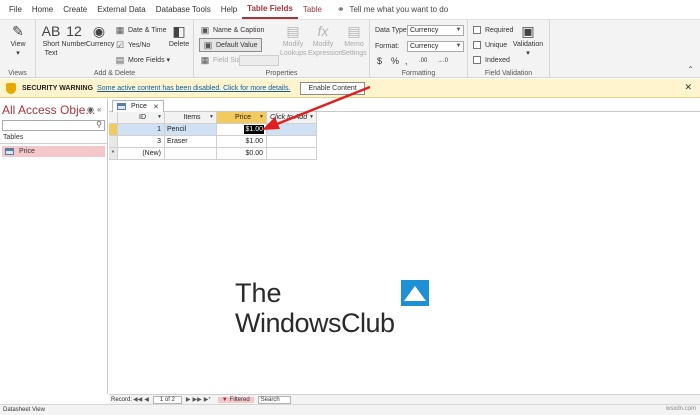 The image size is (700, 415). I want to click on number-label: Number, so click(74, 44).